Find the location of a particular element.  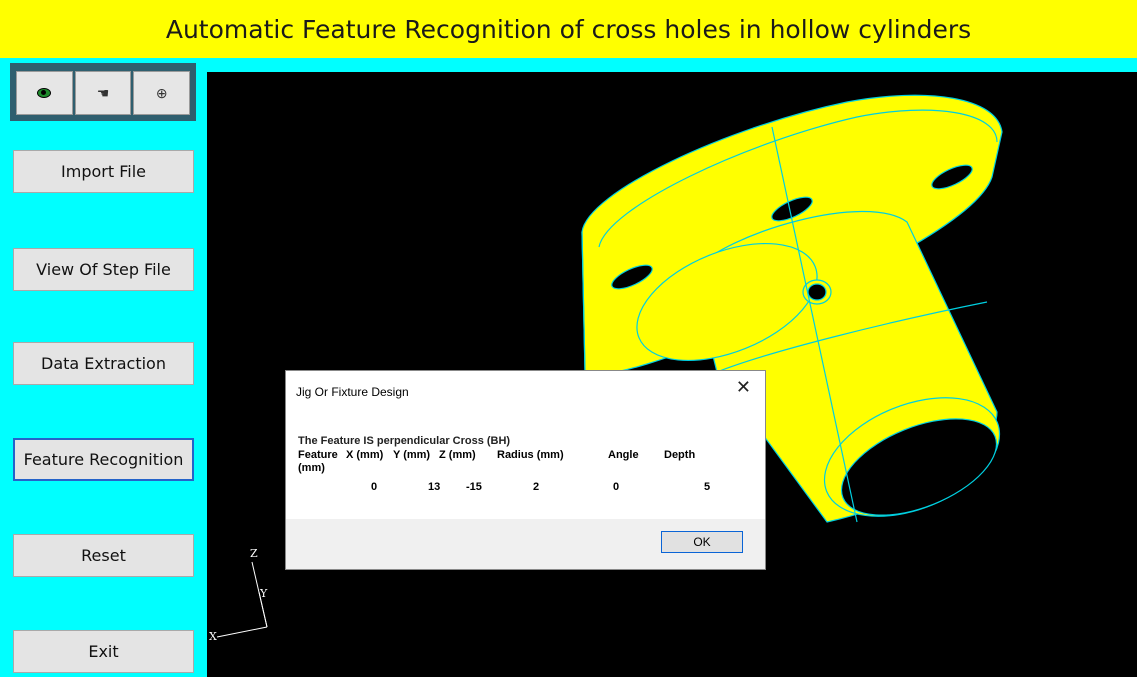

zoom-button: ⊕ is located at coordinates (162, 93).